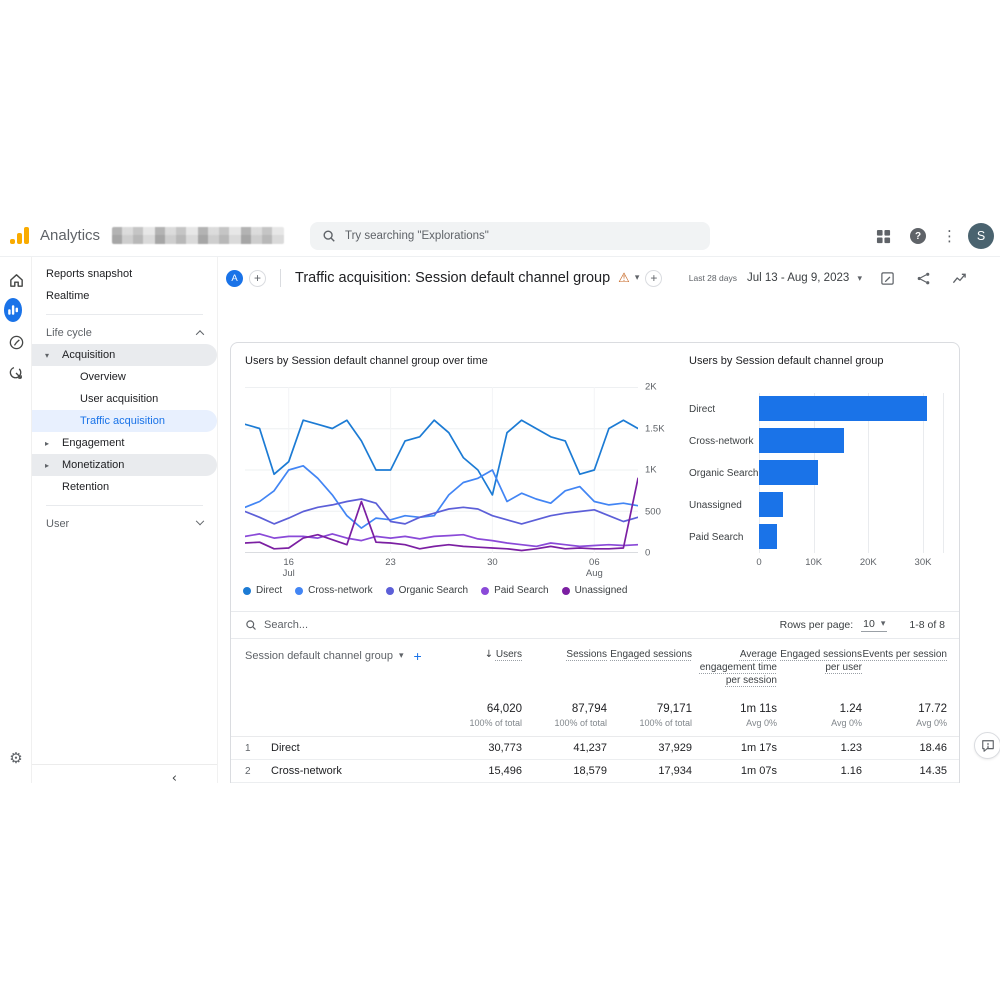  Describe the element at coordinates (788, 472) in the screenshot. I see `bar-organic-search` at that location.